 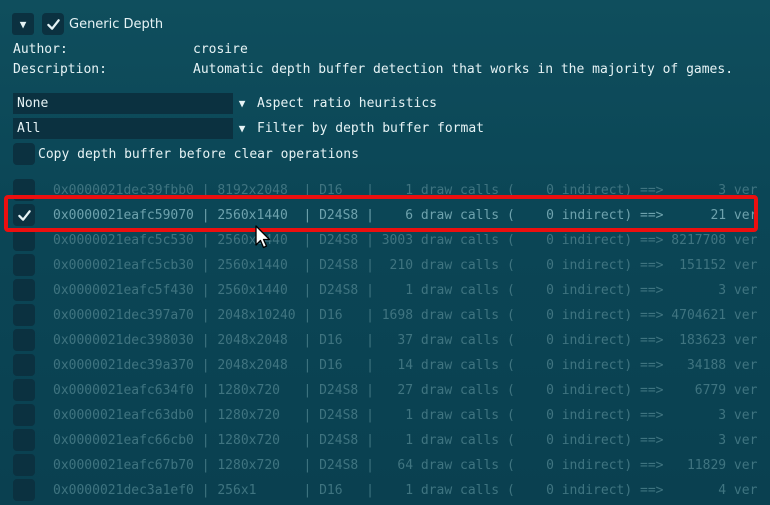 What do you see at coordinates (220, 49) in the screenshot?
I see `author-value: crosire` at bounding box center [220, 49].